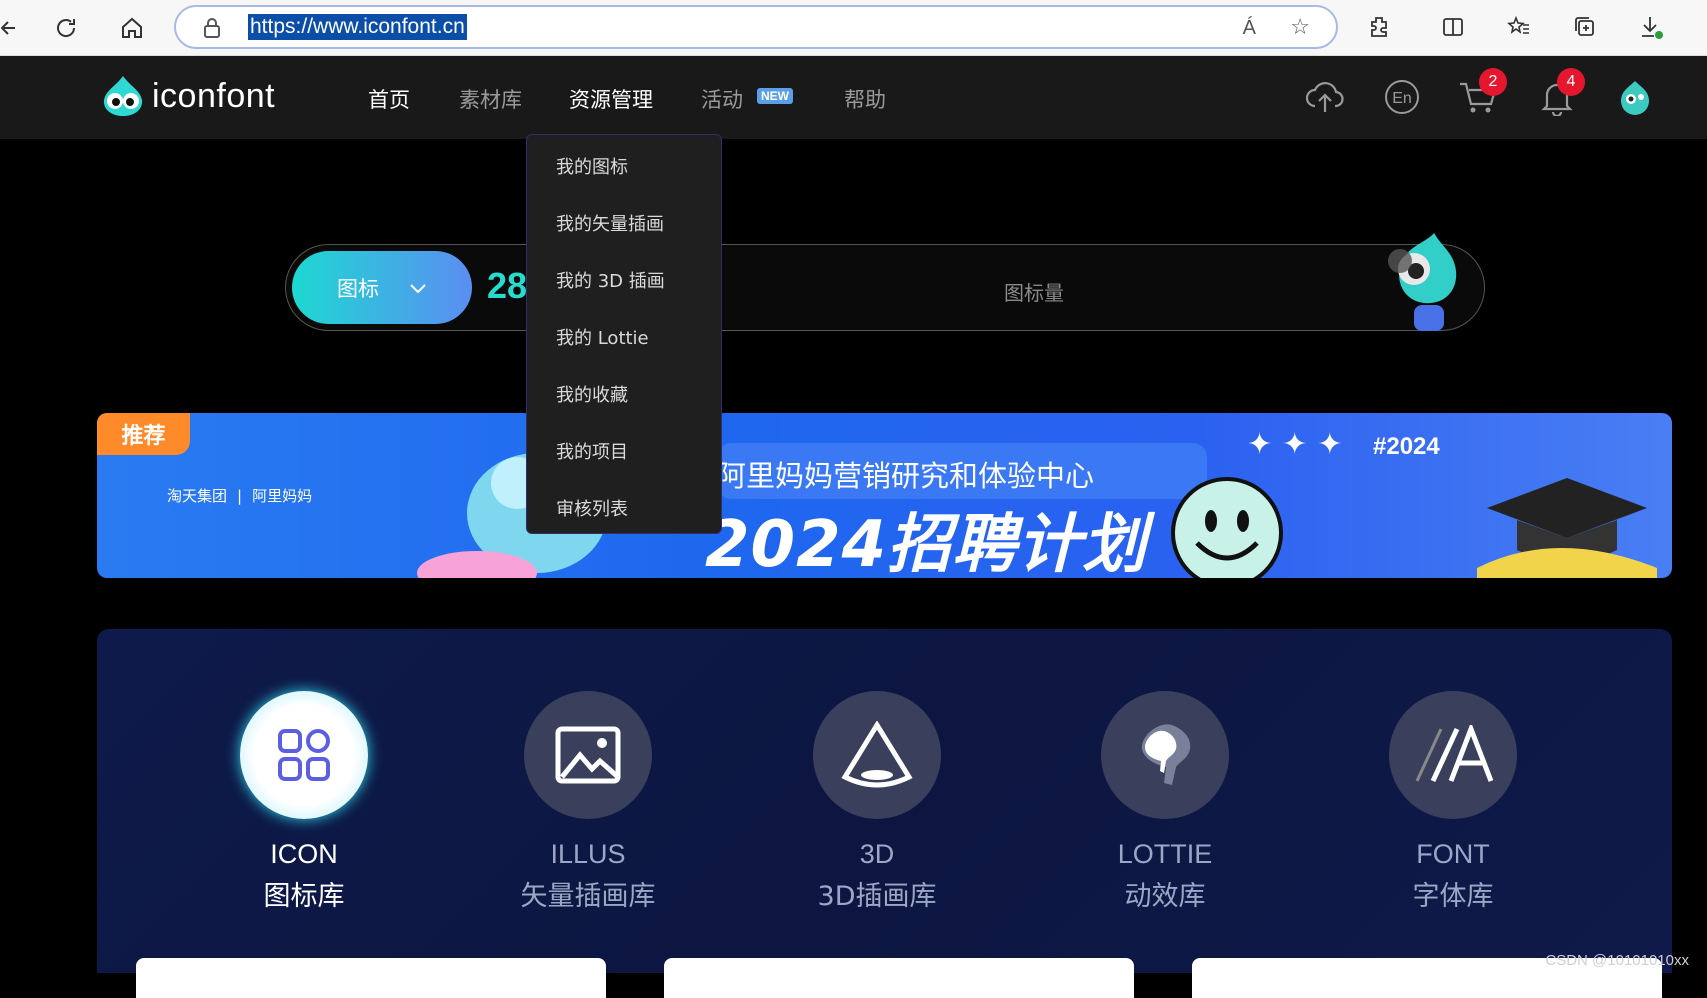 This screenshot has width=1707, height=998. What do you see at coordinates (304, 755) in the screenshot?
I see `grid-icon` at bounding box center [304, 755].